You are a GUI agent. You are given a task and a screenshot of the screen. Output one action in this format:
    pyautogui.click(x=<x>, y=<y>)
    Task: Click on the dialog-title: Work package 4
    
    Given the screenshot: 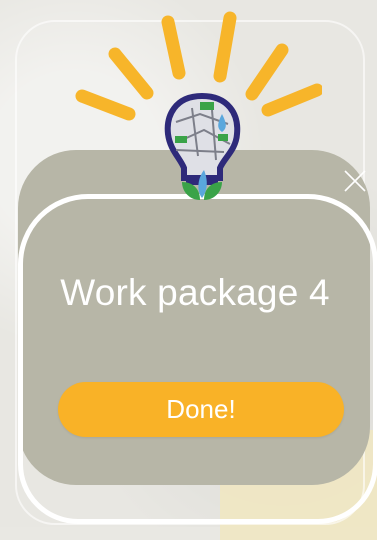 What is the action you would take?
    pyautogui.click(x=195, y=292)
    